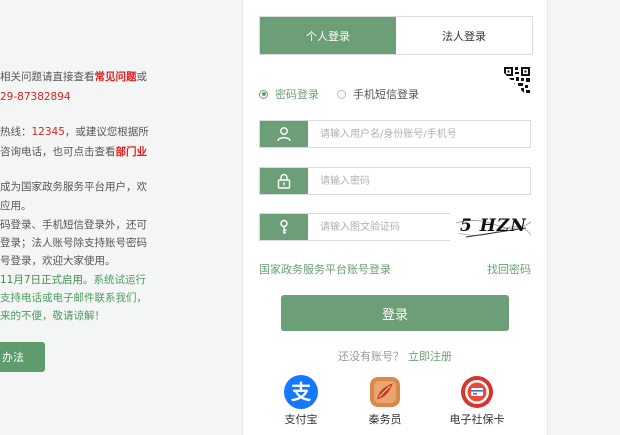 The height and width of the screenshot is (435, 620). I want to click on notice-line: 登录；法人账号除支持账号密码, so click(73, 243).